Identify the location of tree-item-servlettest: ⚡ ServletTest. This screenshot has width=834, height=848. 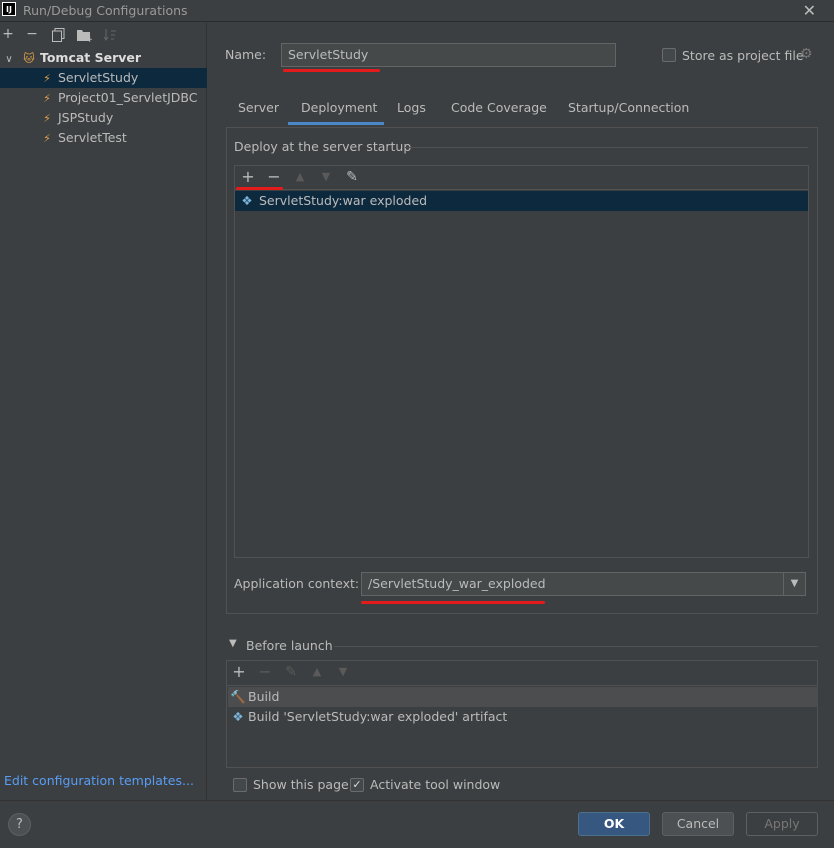
(103, 138).